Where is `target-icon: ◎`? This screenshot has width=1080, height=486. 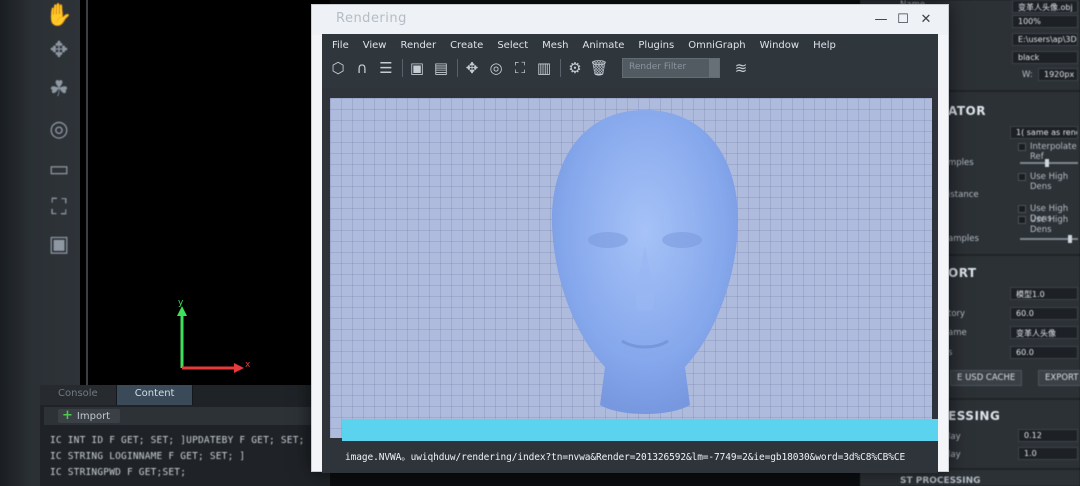 target-icon: ◎ is located at coordinates (496, 68).